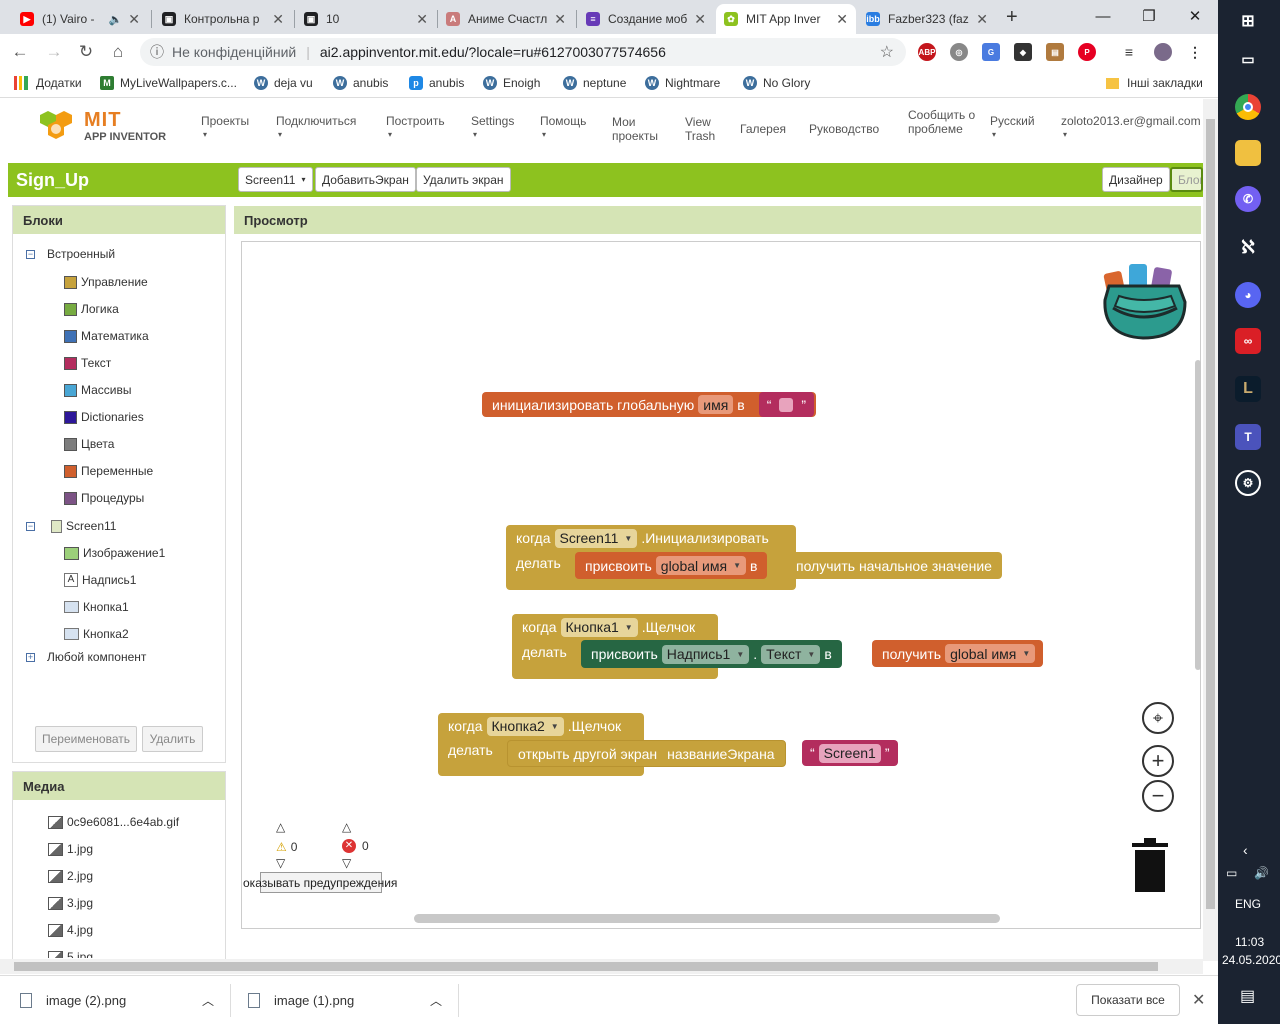 The width and height of the screenshot is (1280, 1025). What do you see at coordinates (649, 404) in the screenshot?
I see `global-variable-init-block: инициализировать глобальную имя в “ ”` at bounding box center [649, 404].